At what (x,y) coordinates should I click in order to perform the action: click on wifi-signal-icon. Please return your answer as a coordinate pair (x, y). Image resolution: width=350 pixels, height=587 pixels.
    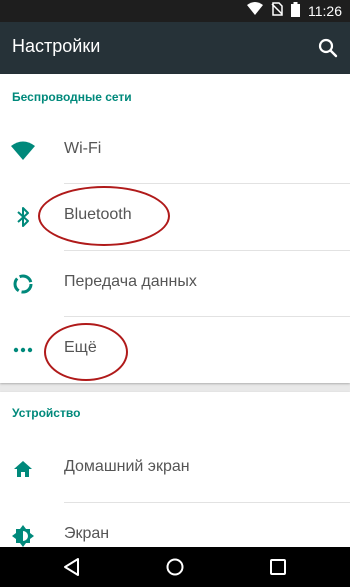
    Looking at the image, I should click on (255, 11).